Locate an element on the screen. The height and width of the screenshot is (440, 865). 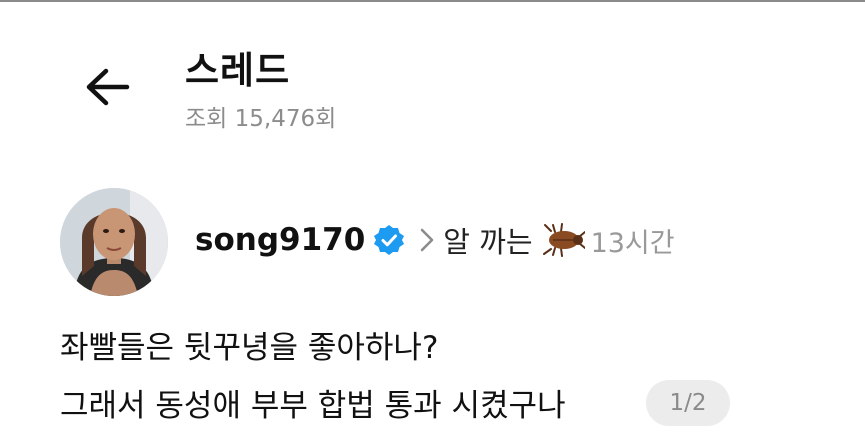
avatar-photo is located at coordinates (114, 242).